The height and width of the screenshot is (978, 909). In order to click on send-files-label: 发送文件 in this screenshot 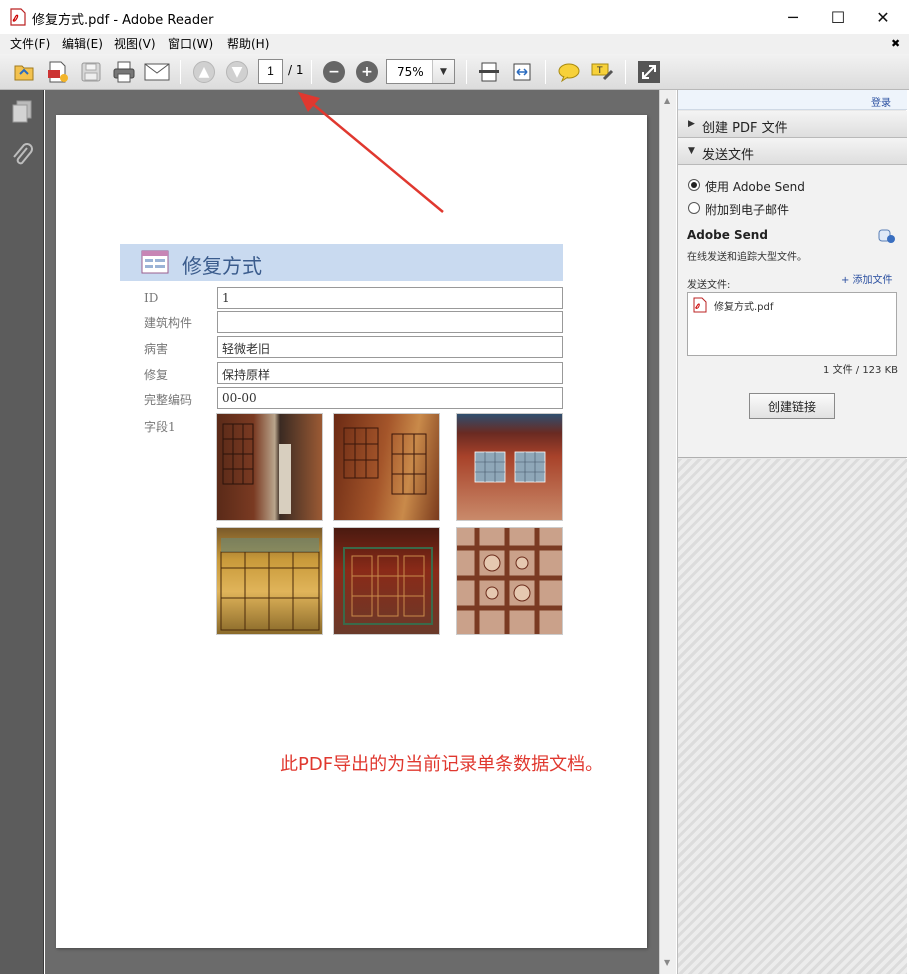, I will do `click(728, 155)`.